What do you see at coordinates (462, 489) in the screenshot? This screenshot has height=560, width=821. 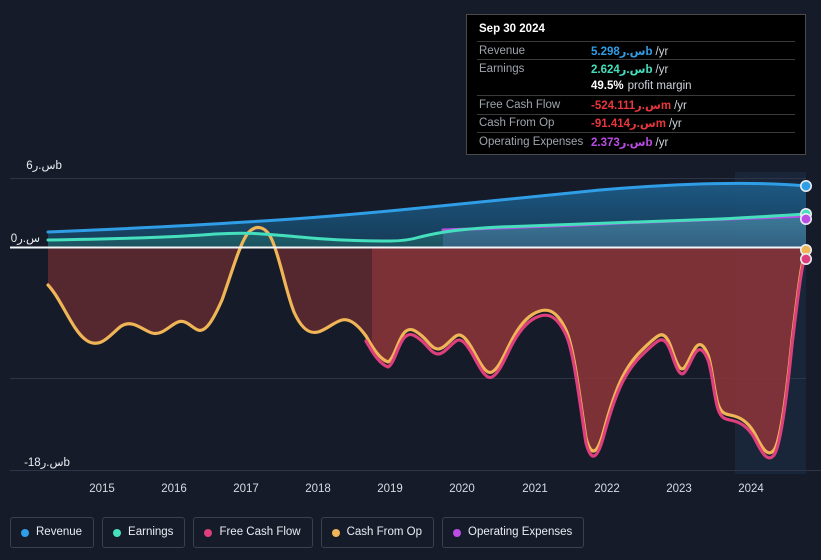 I see `x-axis-label-2020: 2020` at bounding box center [462, 489].